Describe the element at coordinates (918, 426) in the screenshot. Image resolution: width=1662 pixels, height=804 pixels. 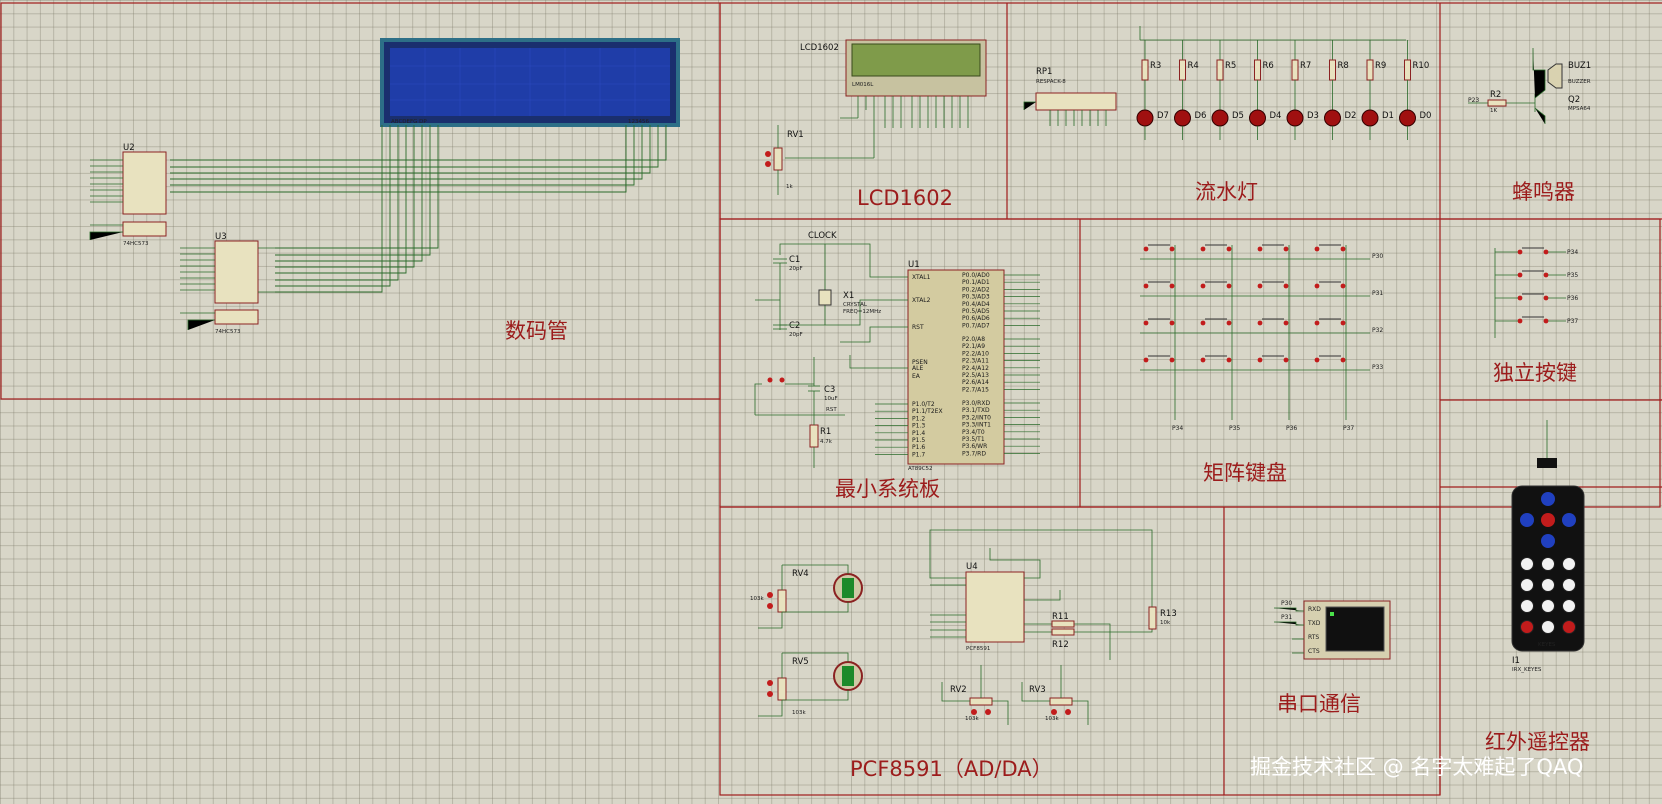
I see `u1-p1-pin: P1.3` at that location.